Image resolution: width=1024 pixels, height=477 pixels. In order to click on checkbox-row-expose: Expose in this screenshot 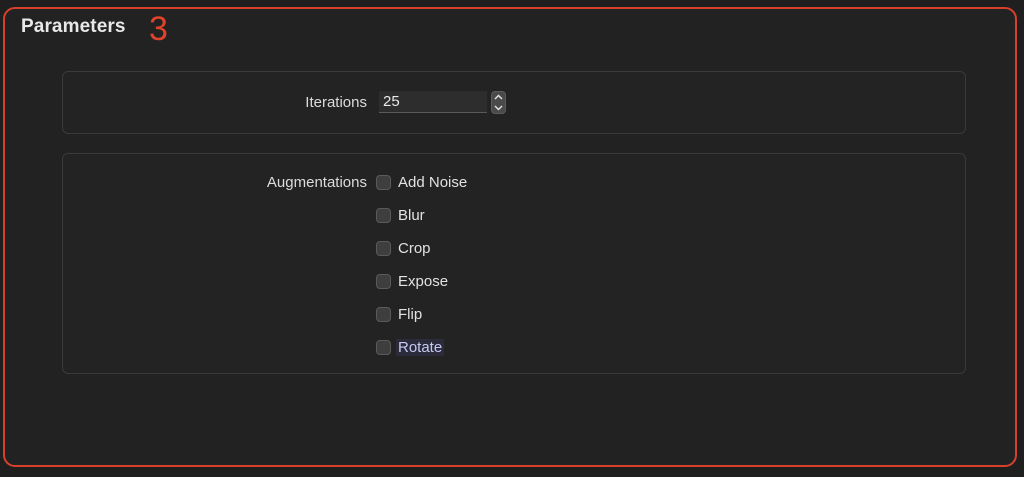, I will do `click(412, 281)`.